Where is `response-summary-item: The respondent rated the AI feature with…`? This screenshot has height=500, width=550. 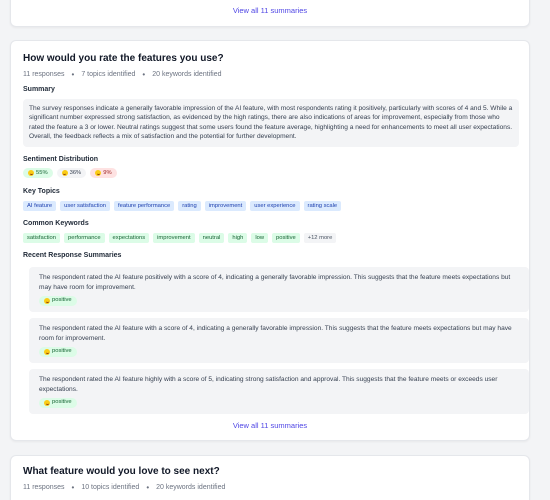
response-summary-item: The respondent rated the AI feature with… is located at coordinates (279, 340).